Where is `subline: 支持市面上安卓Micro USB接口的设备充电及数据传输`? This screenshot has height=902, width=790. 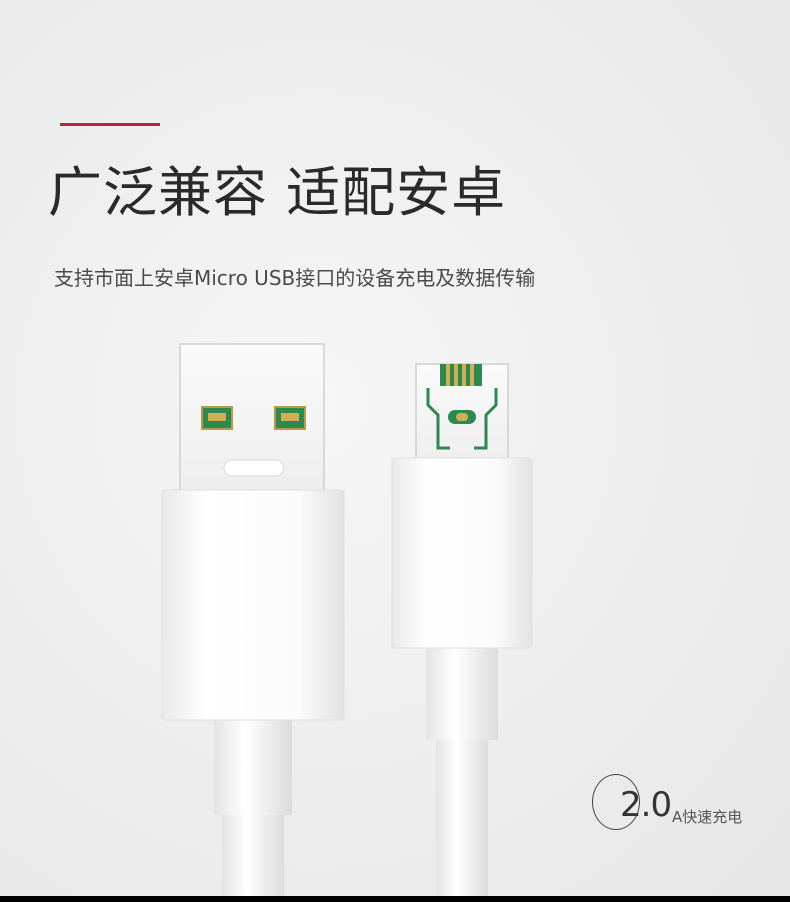 subline: 支持市面上安卓Micro USB接口的设备充电及数据传输 is located at coordinates (295, 278).